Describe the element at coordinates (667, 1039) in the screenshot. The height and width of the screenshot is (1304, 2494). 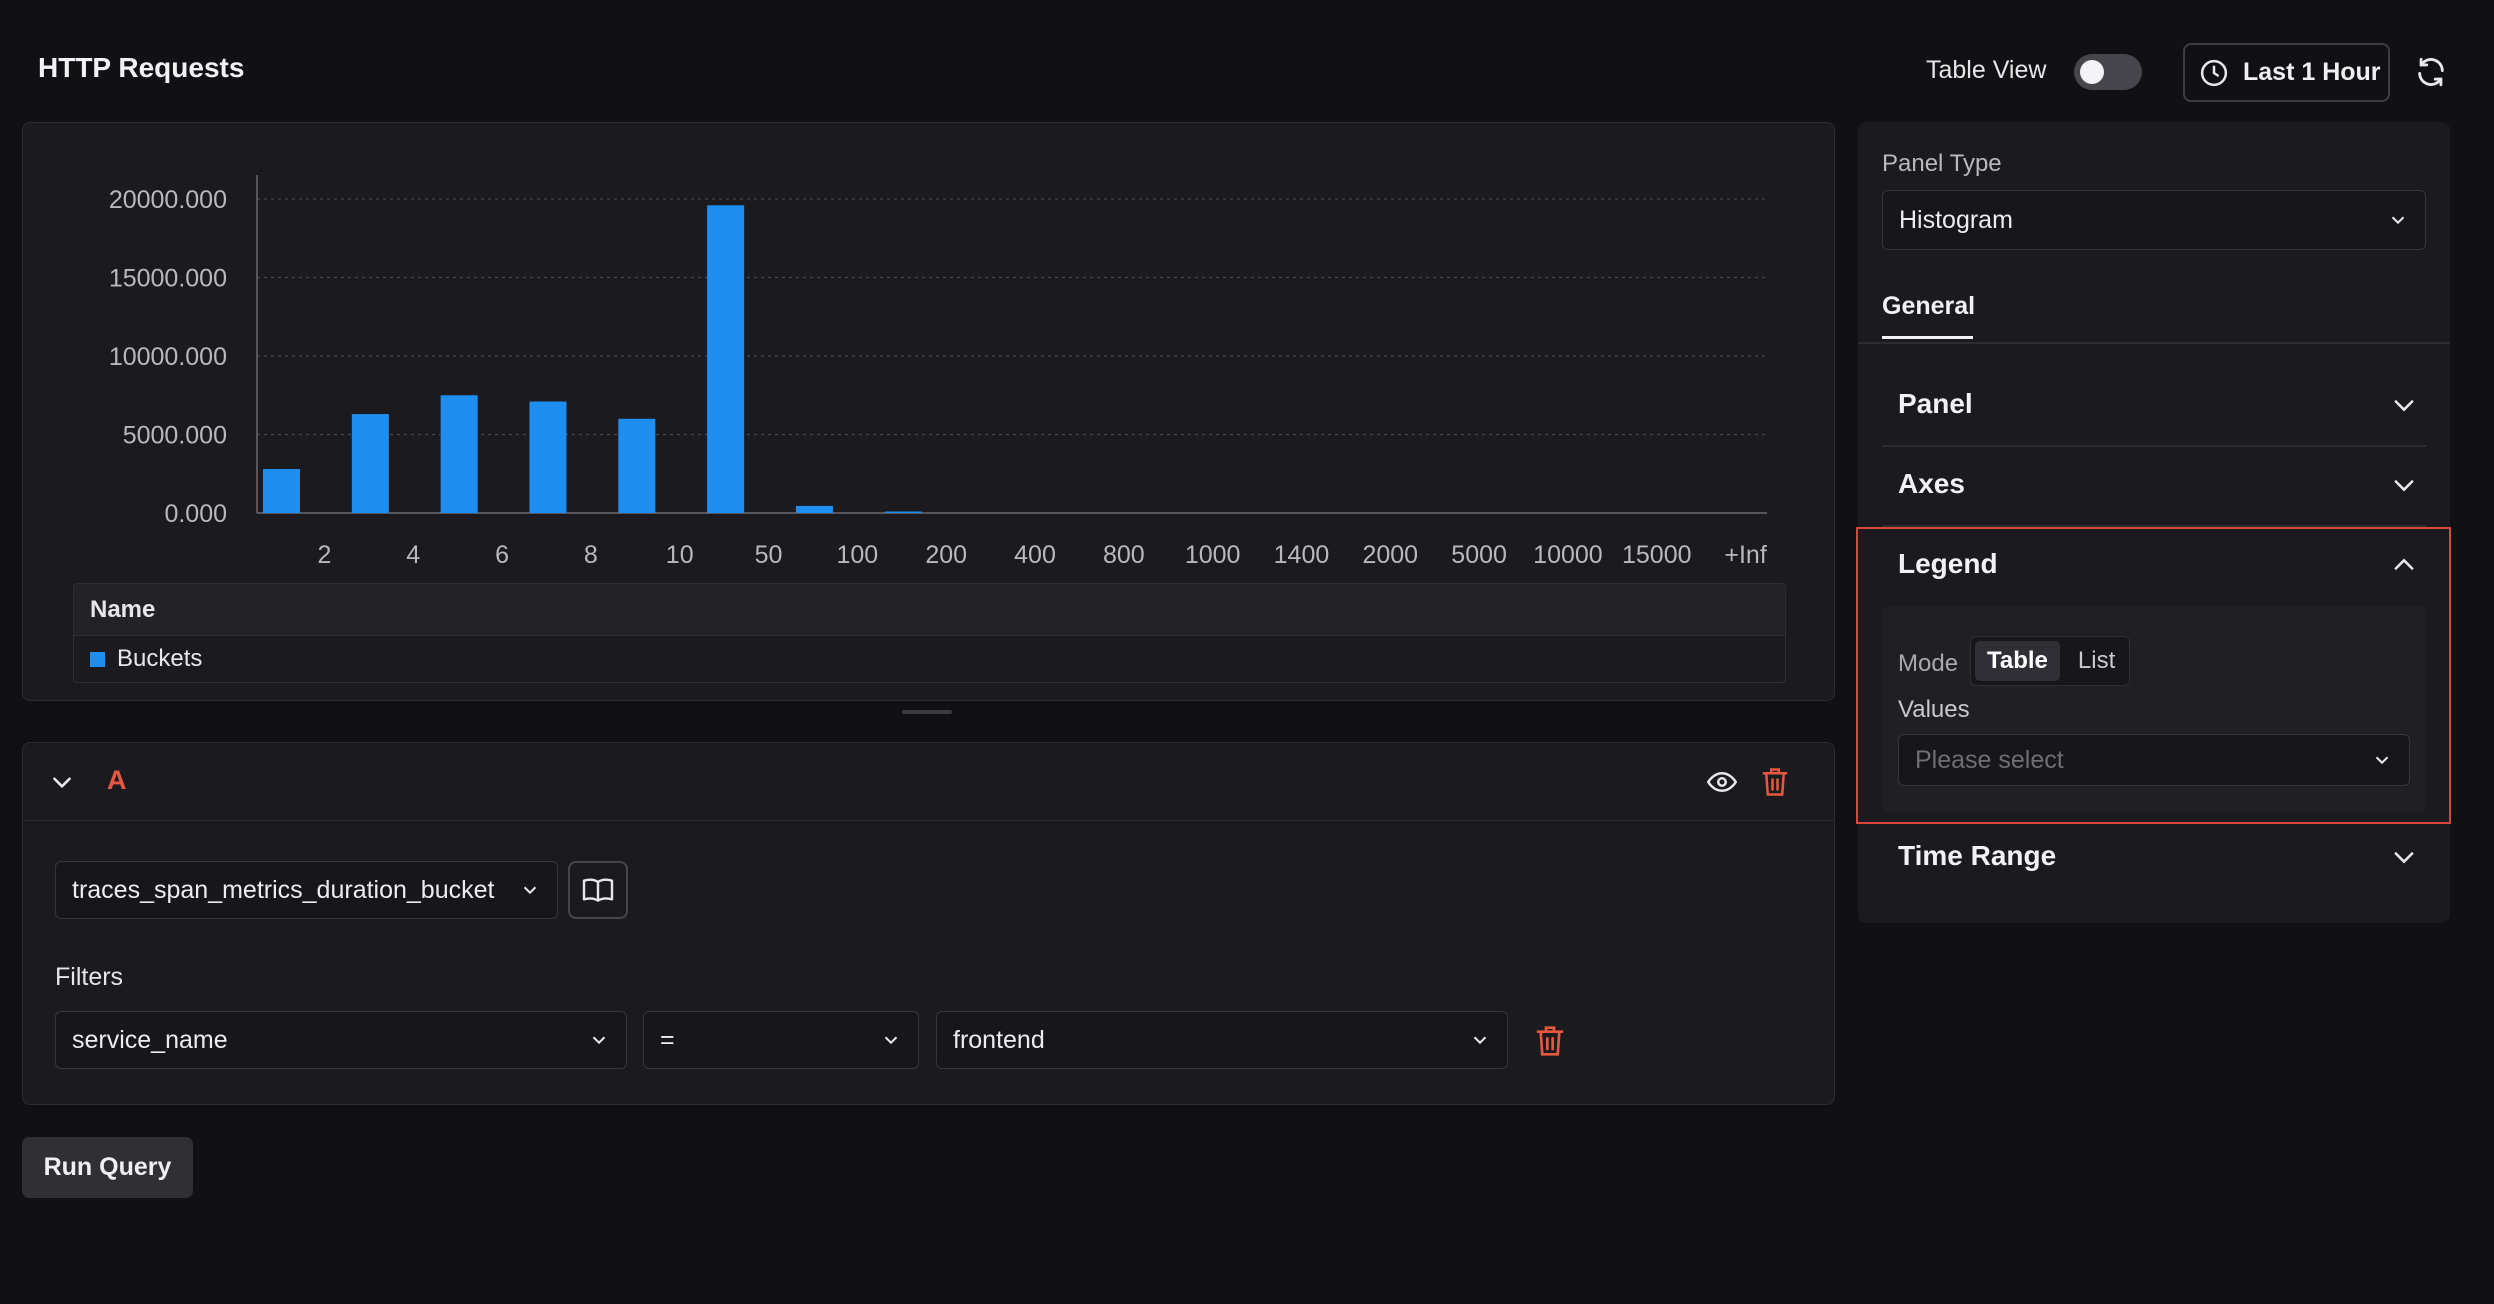
I see `filter-operator-value: =` at that location.